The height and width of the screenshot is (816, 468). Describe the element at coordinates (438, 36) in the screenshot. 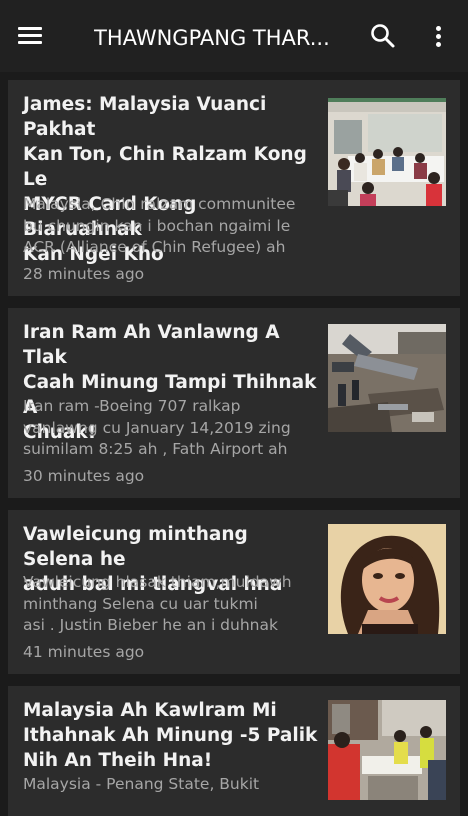

I see `more-vert-icon` at that location.